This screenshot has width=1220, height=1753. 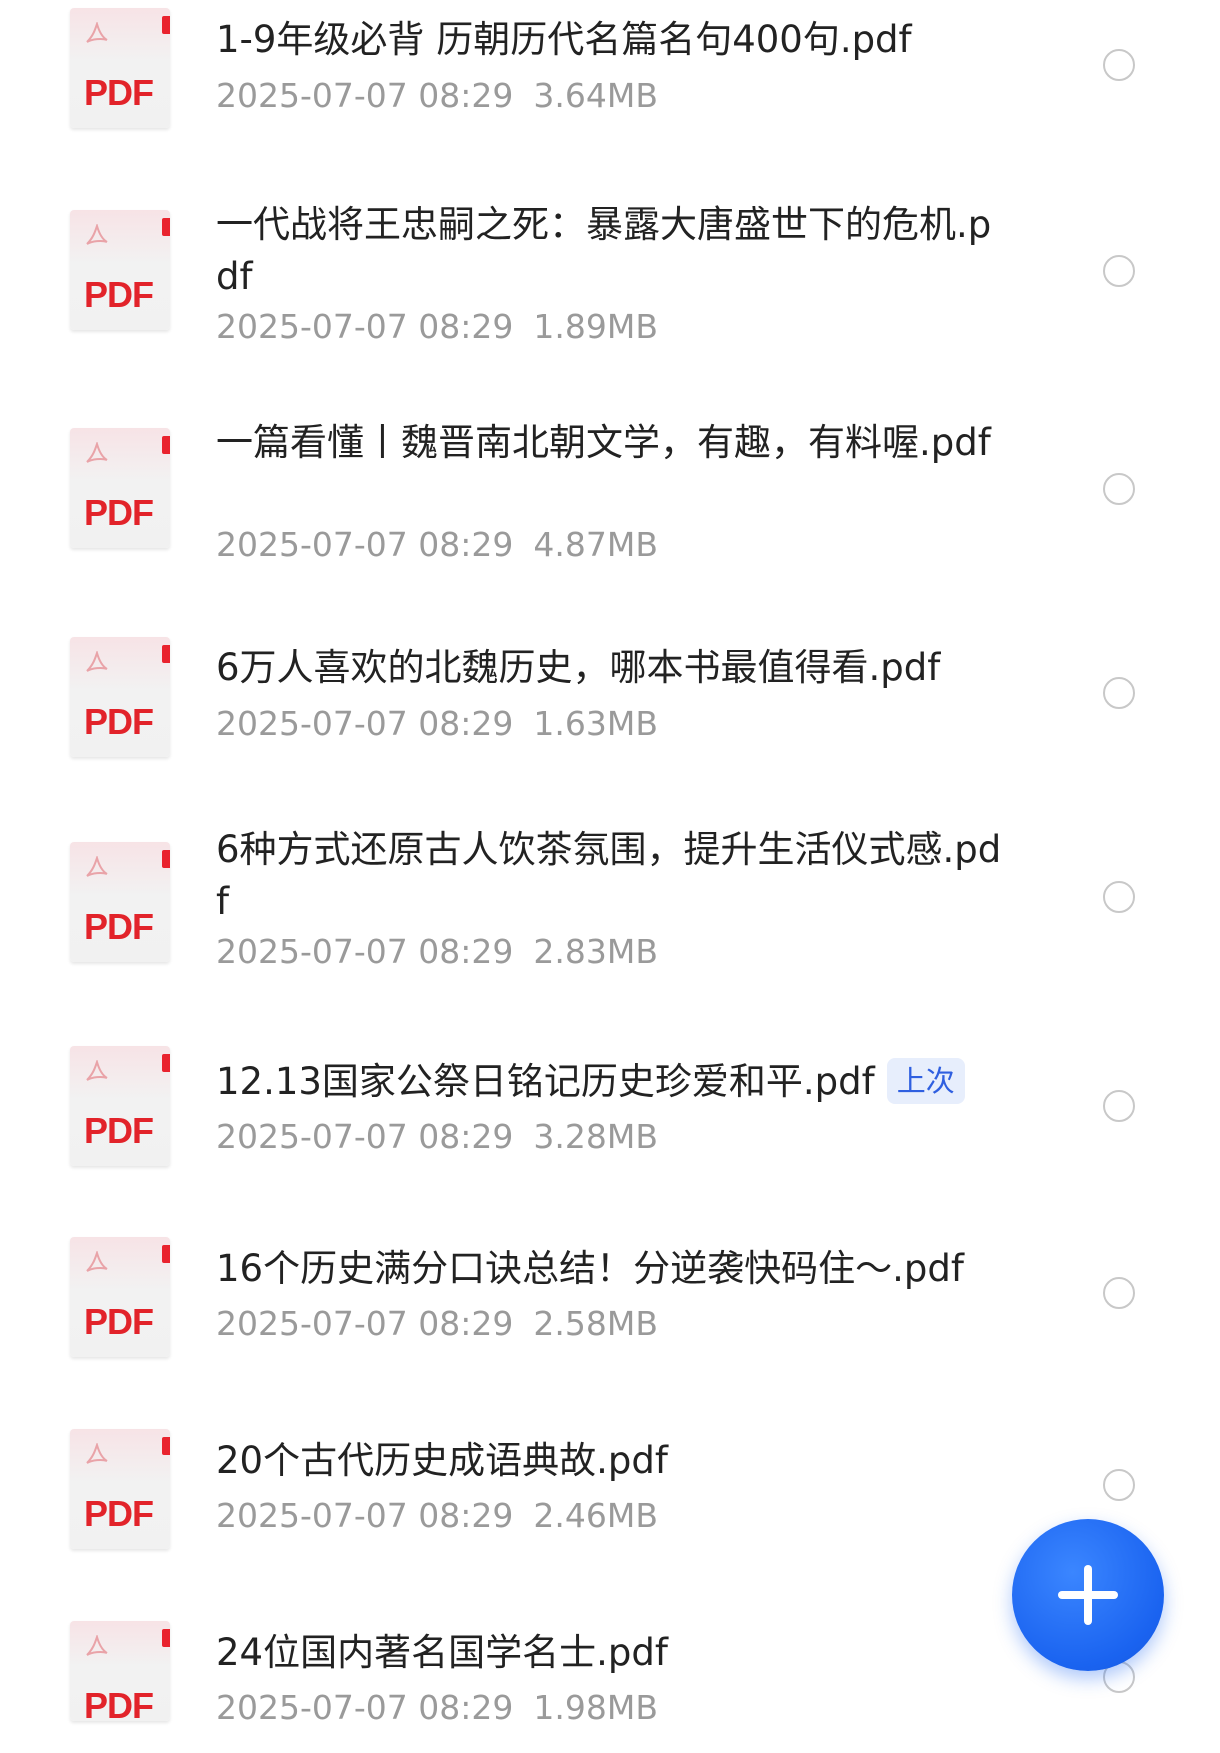 I want to click on file-name: 12.13国家公祭日铭记历史珍爱和平.pdf 上次, so click(x=611, y=1082).